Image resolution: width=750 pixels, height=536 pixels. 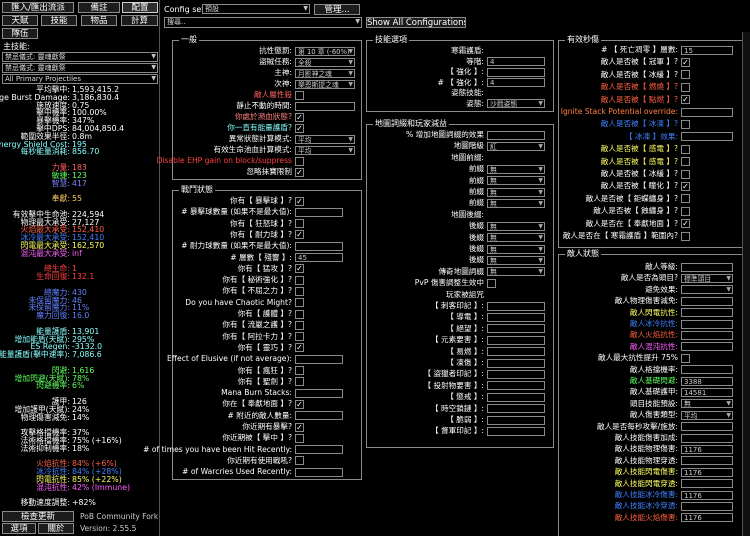 I want to click on combat-number-input: 45, so click(x=319, y=257).